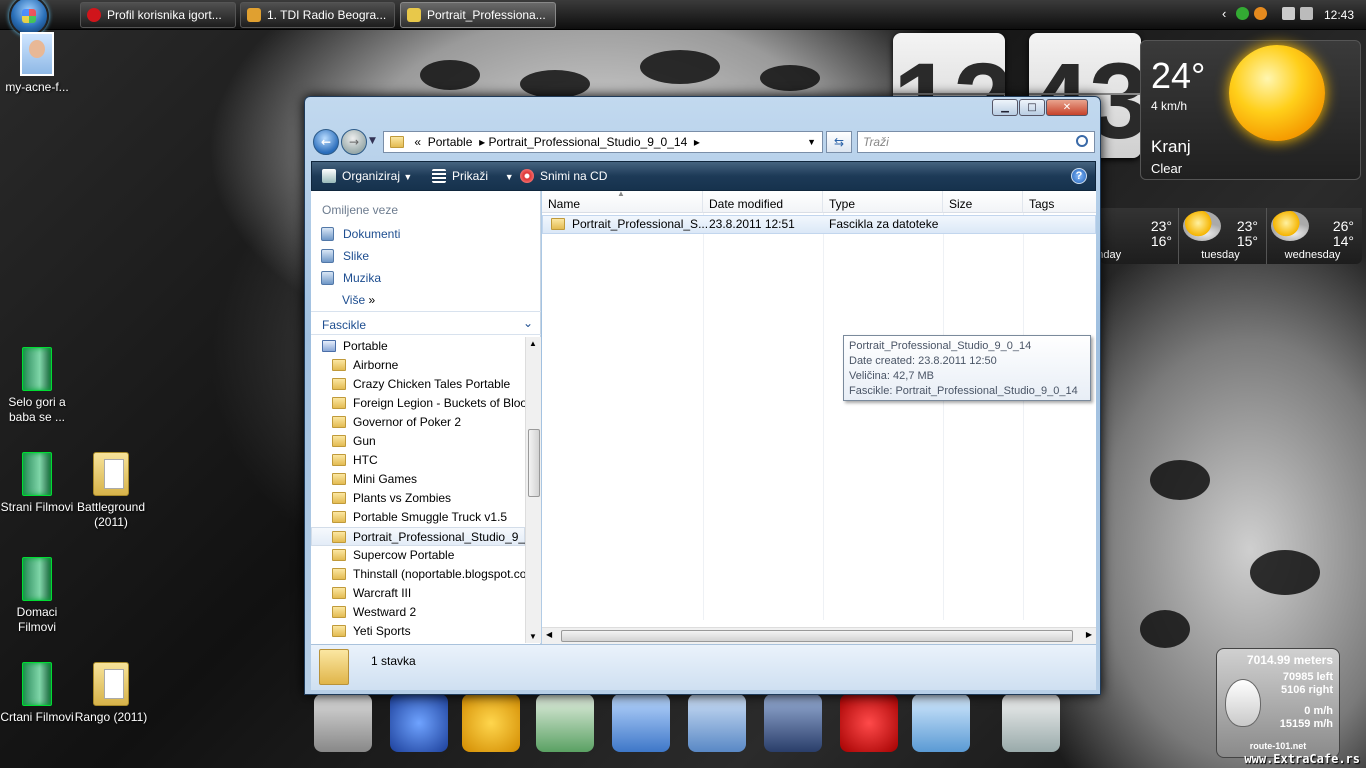  What do you see at coordinates (421, 384) in the screenshot?
I see `tree-item: Crazy Chicken Tales Portable` at bounding box center [421, 384].